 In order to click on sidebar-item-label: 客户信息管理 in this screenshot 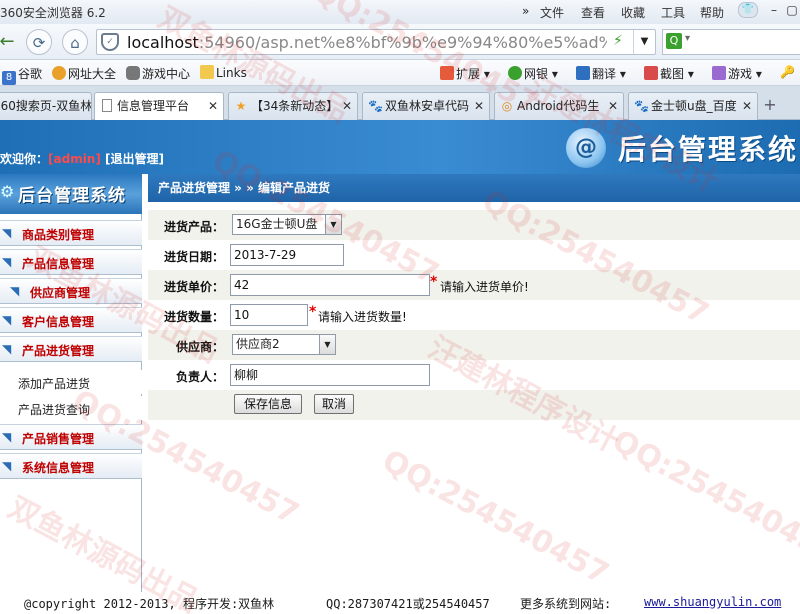, I will do `click(58, 322)`.